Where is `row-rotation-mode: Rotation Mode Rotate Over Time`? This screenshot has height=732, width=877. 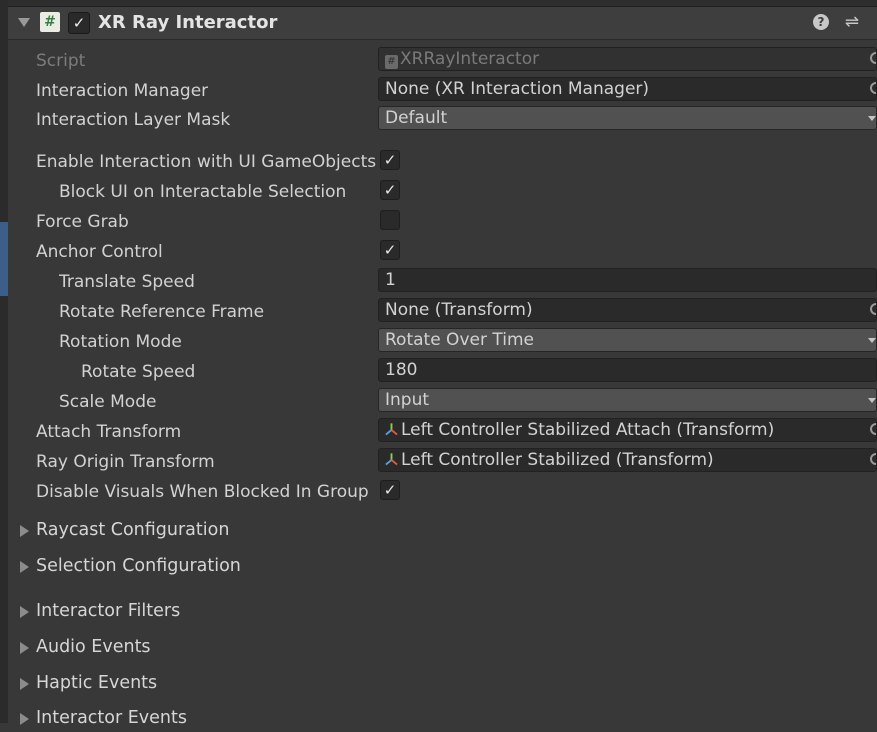
row-rotation-mode: Rotation Mode Rotate Over Time is located at coordinates (438, 341).